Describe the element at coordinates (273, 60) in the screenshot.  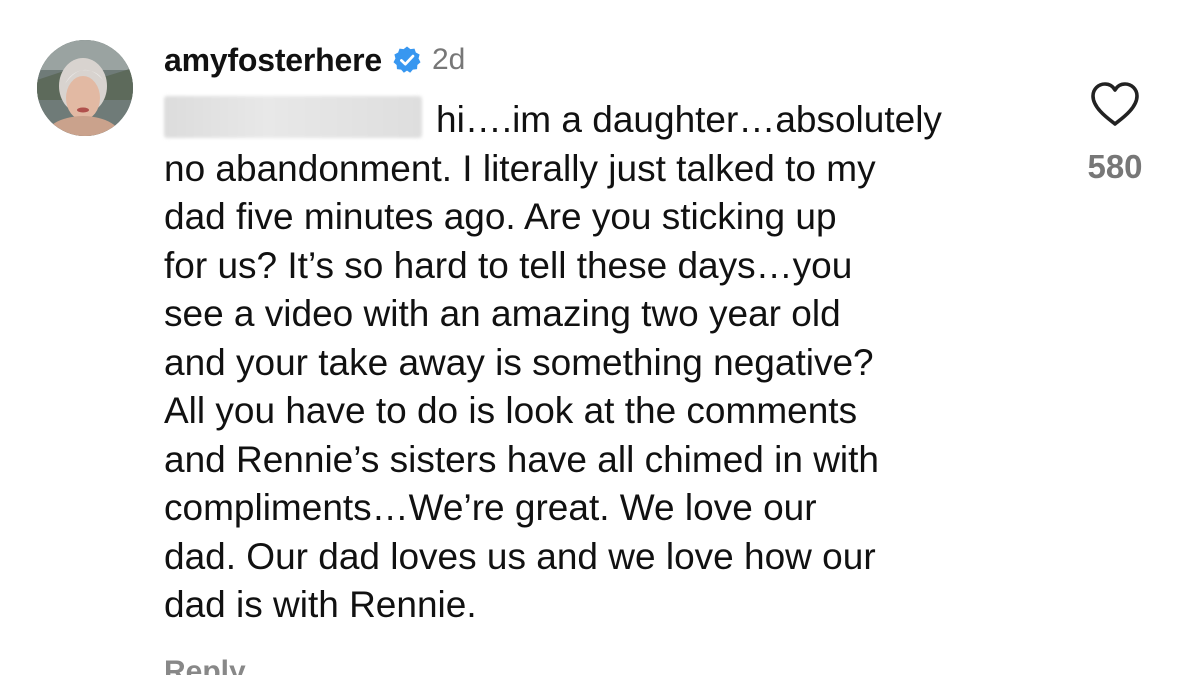
I see `username-link: amyfosterhere` at that location.